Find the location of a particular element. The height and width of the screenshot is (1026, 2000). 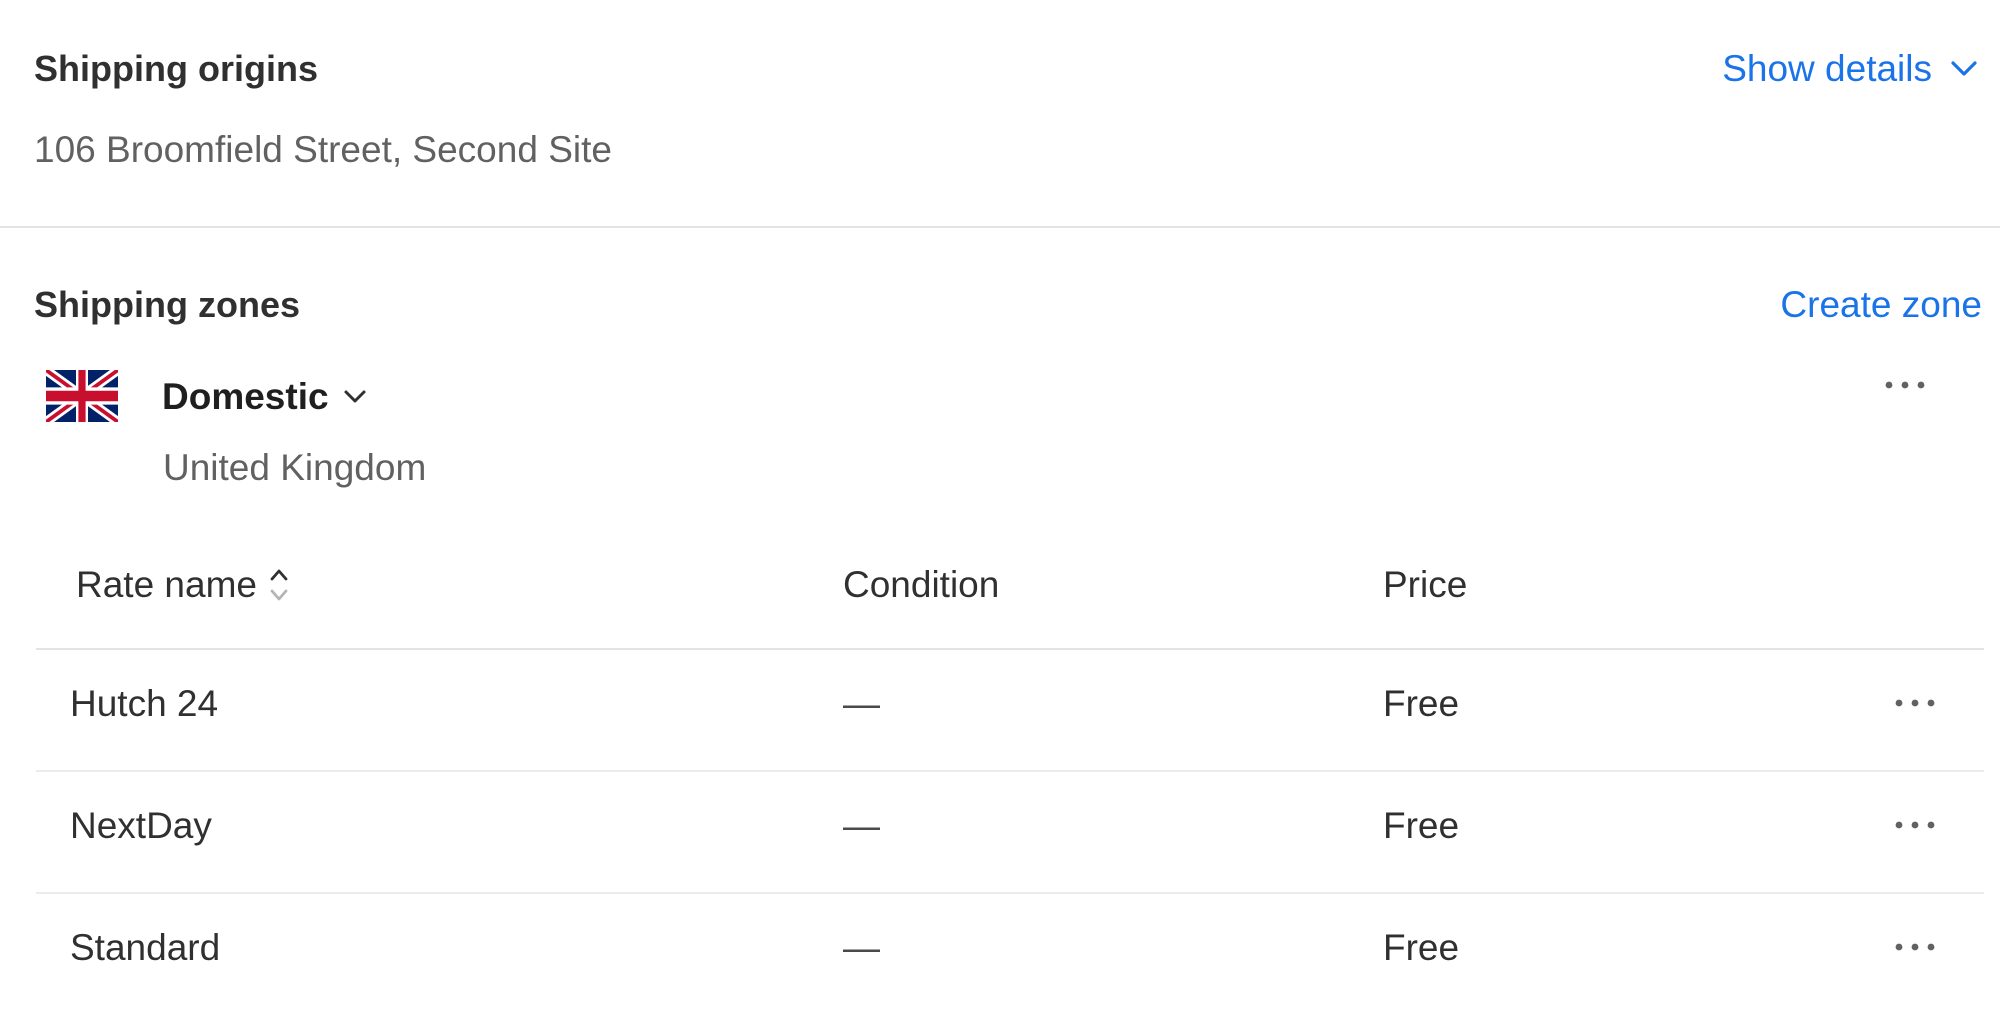

table-row: NextDay — Free is located at coordinates (1010, 833).